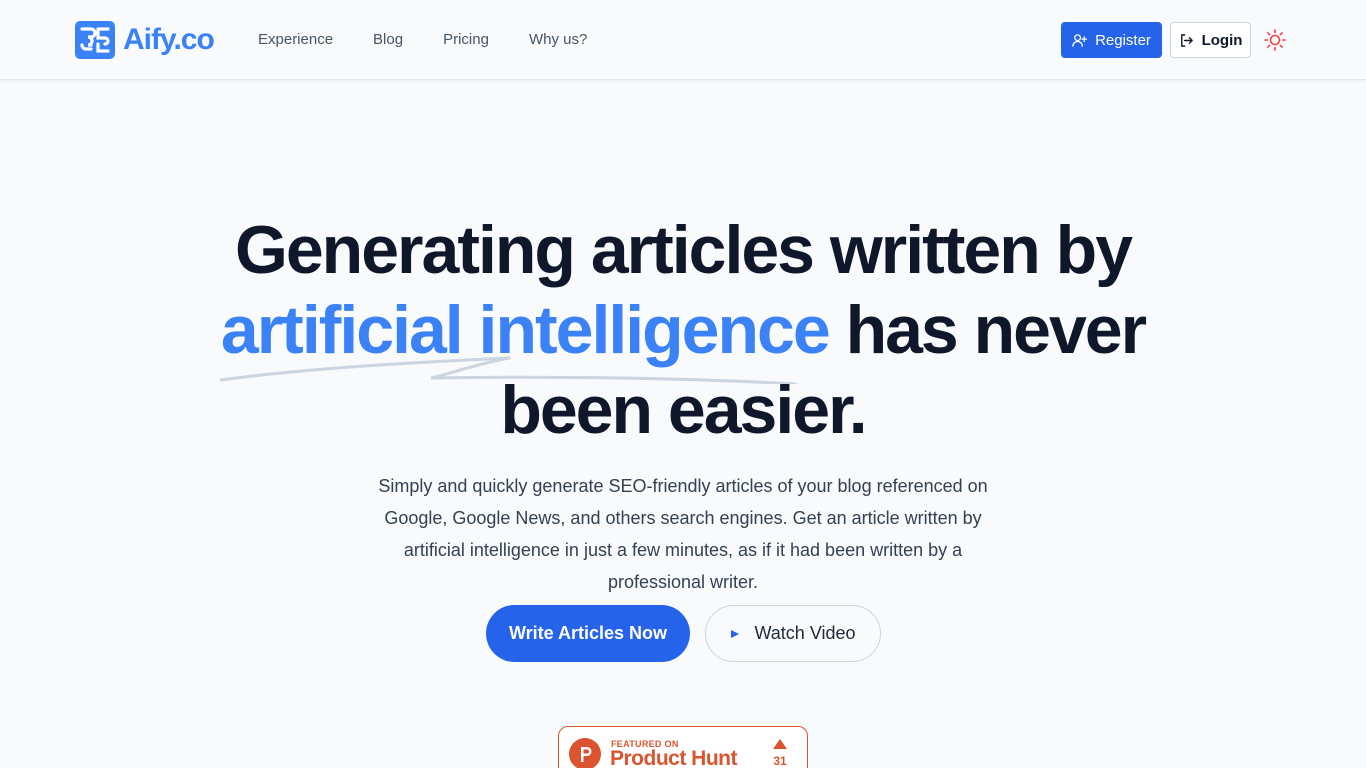 The width and height of the screenshot is (1366, 768). I want to click on product-hunt-badge: FEATURED ON Product Hunt 31, so click(683, 747).